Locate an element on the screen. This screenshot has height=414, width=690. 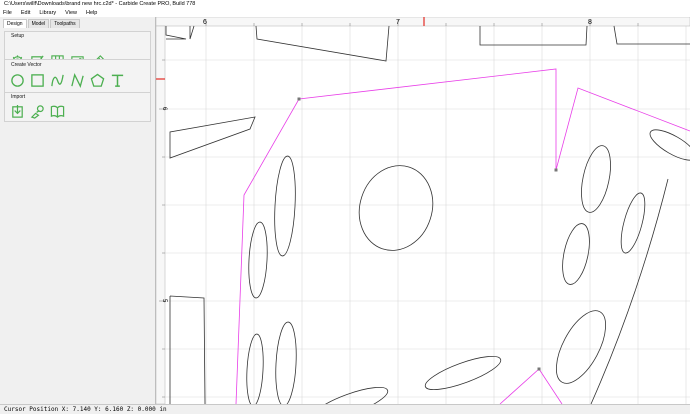
import-shapes-icon is located at coordinates (37, 111).